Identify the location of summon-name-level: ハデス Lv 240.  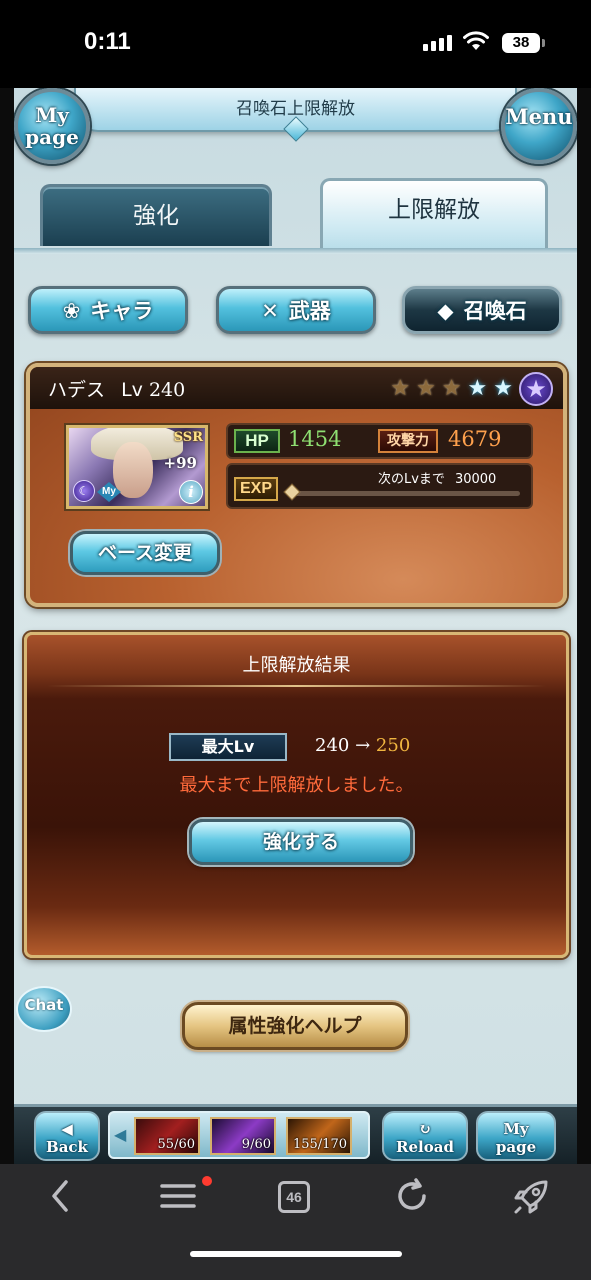
(116, 388).